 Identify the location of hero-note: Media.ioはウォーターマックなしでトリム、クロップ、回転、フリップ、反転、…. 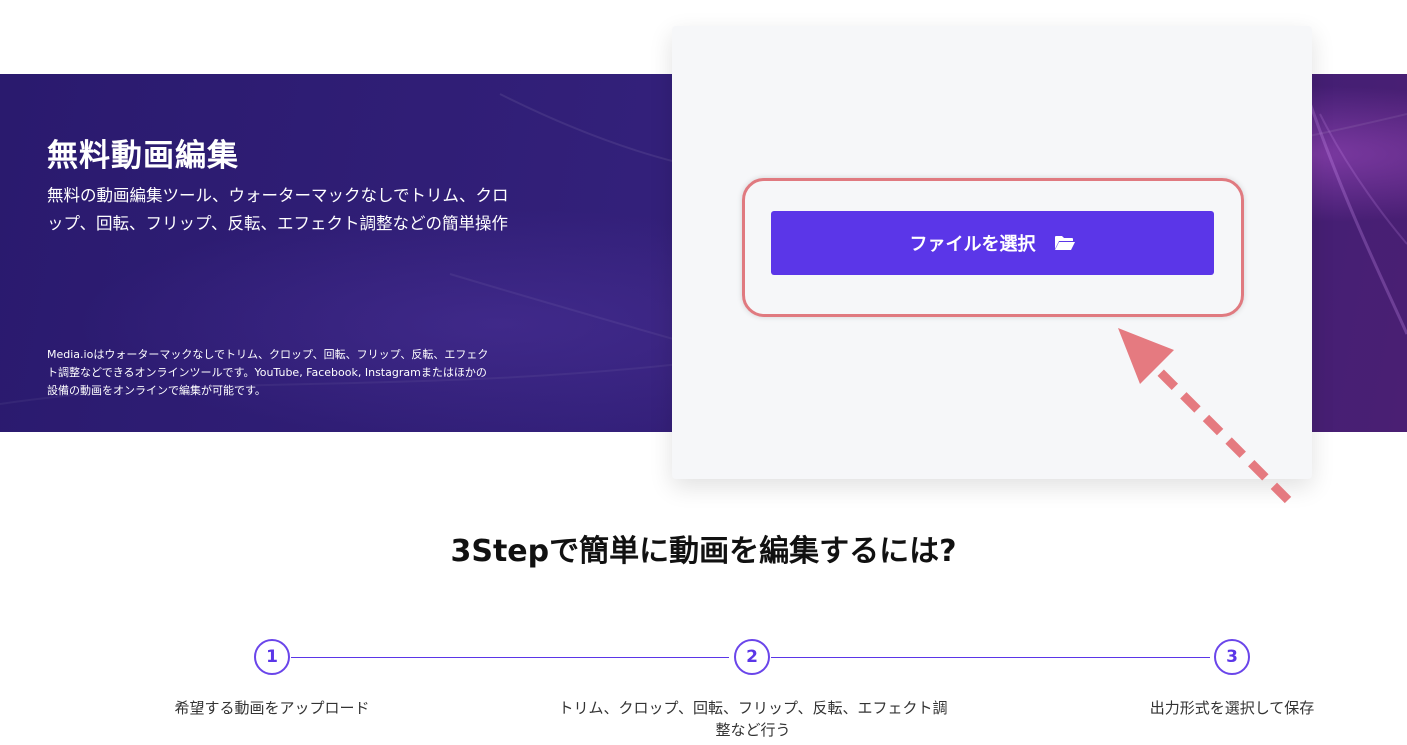
(268, 372).